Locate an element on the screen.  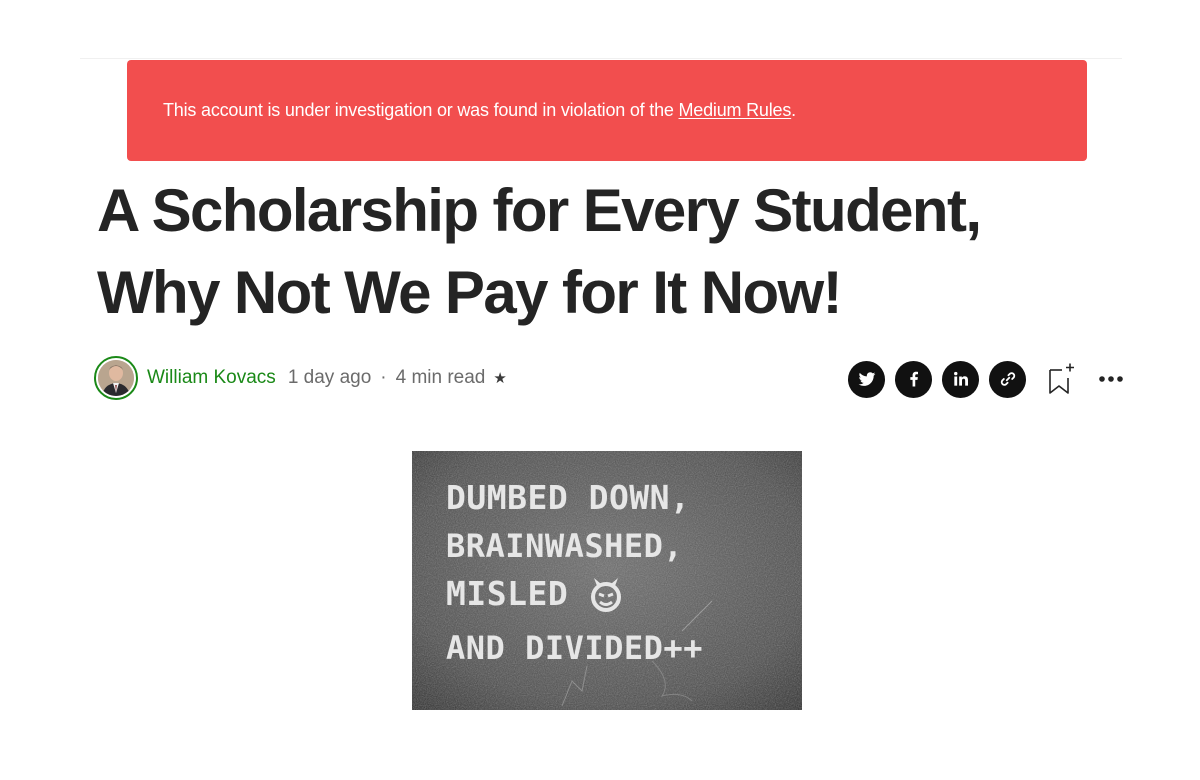
read-time: 4 min read is located at coordinates (440, 377).